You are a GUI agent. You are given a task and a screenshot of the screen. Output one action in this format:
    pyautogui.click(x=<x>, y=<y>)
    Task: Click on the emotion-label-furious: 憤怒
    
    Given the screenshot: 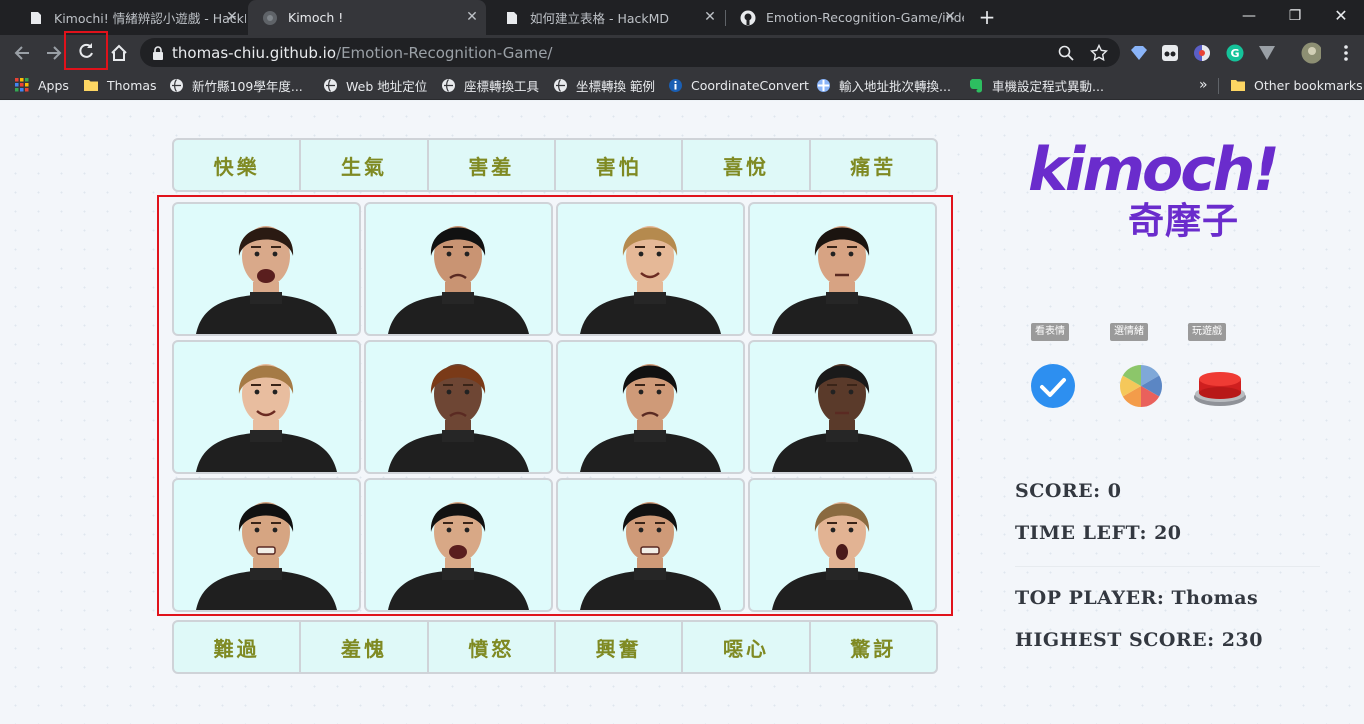 What is the action you would take?
    pyautogui.click(x=492, y=647)
    